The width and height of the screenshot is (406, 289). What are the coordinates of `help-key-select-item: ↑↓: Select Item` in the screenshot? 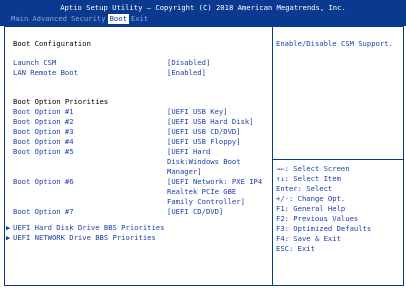 It's located at (308, 178).